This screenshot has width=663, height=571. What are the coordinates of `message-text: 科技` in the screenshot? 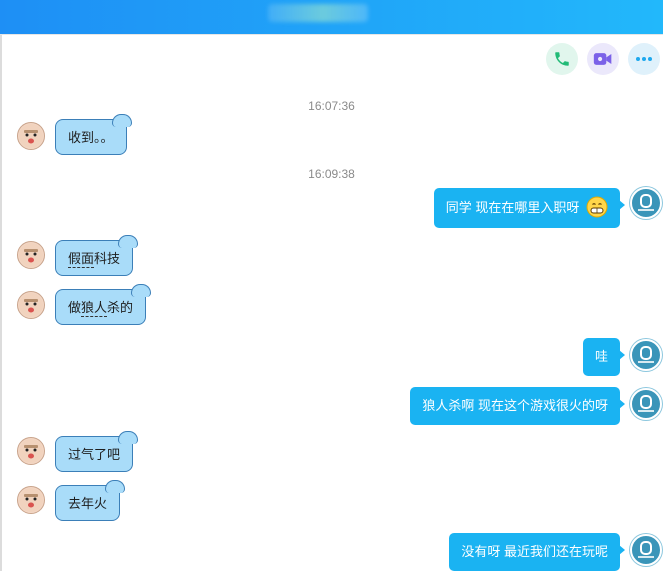 It's located at (107, 258).